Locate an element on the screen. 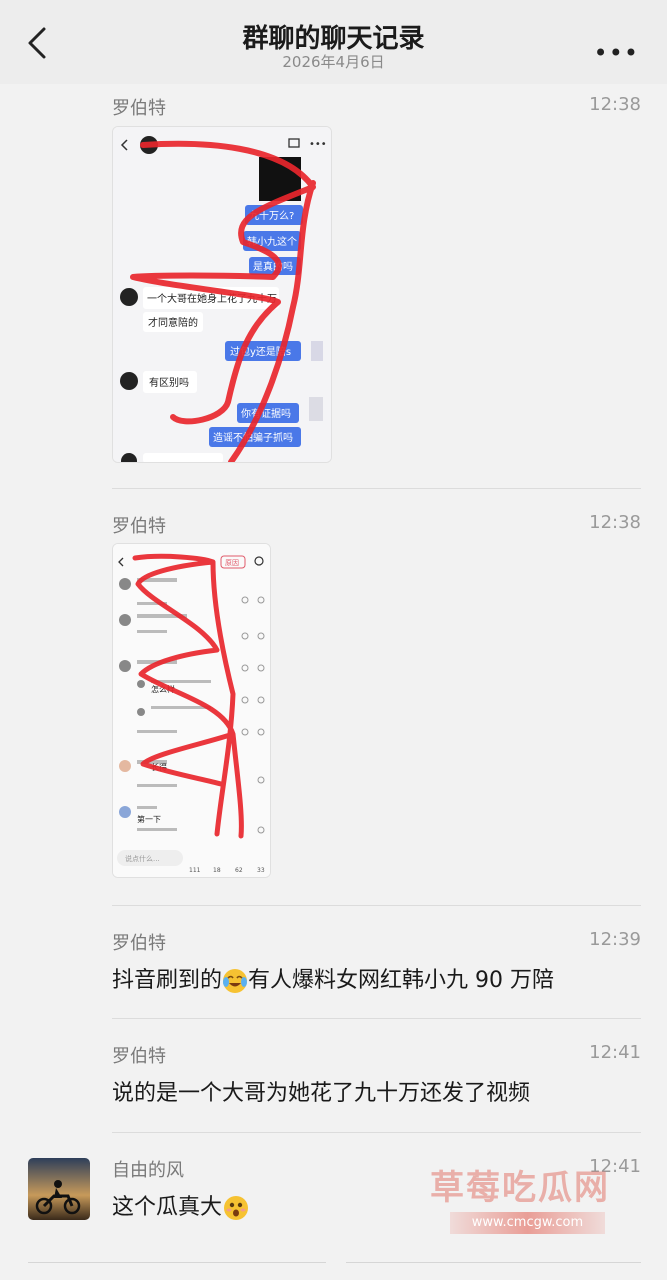 The width and height of the screenshot is (667, 1280). count-label: 18 is located at coordinates (217, 870).